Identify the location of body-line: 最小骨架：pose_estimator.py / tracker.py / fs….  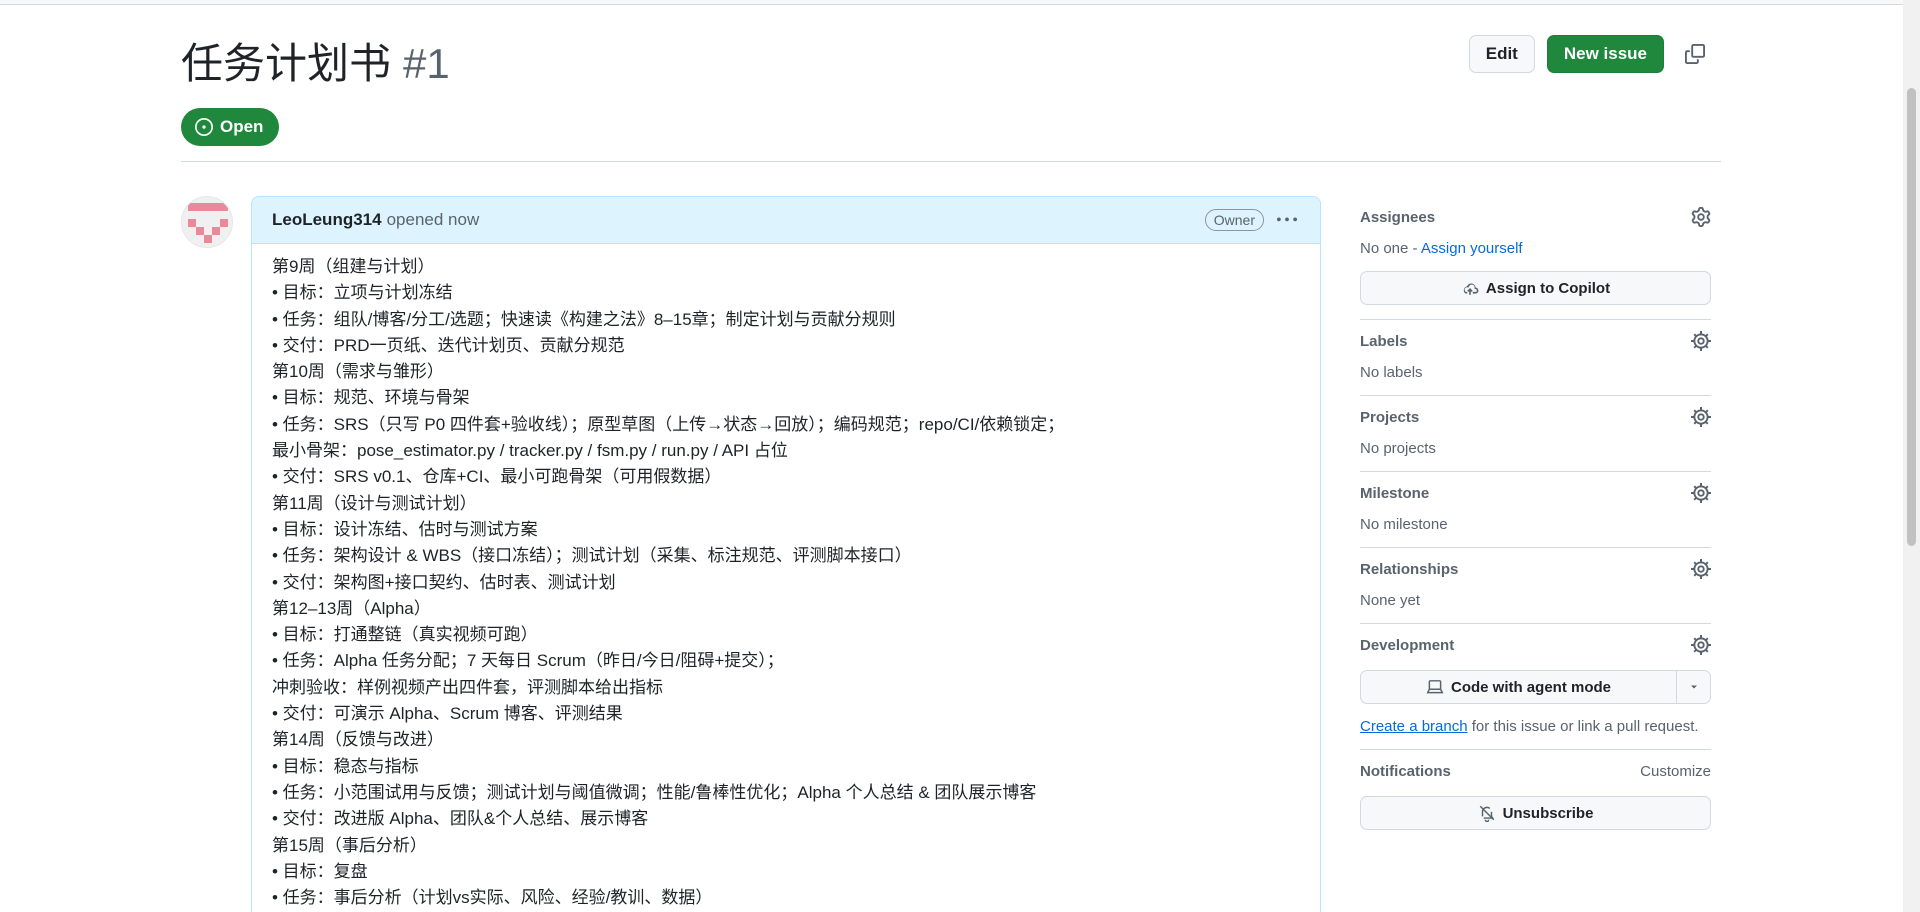
(530, 451).